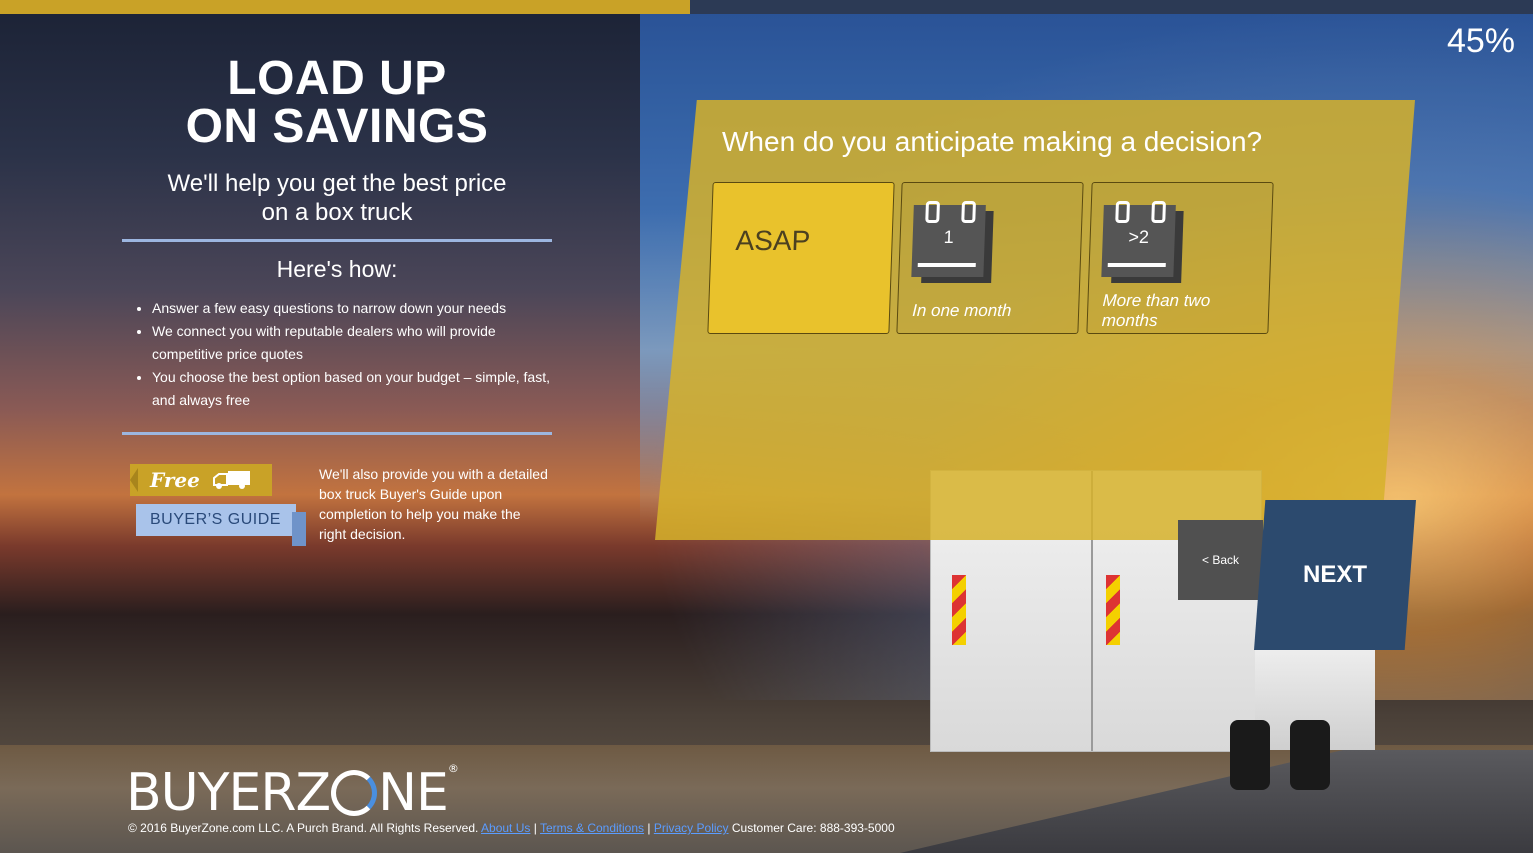 Image resolution: width=1533 pixels, height=853 pixels. What do you see at coordinates (1139, 237) in the screenshot?
I see `calendar-number: >2` at bounding box center [1139, 237].